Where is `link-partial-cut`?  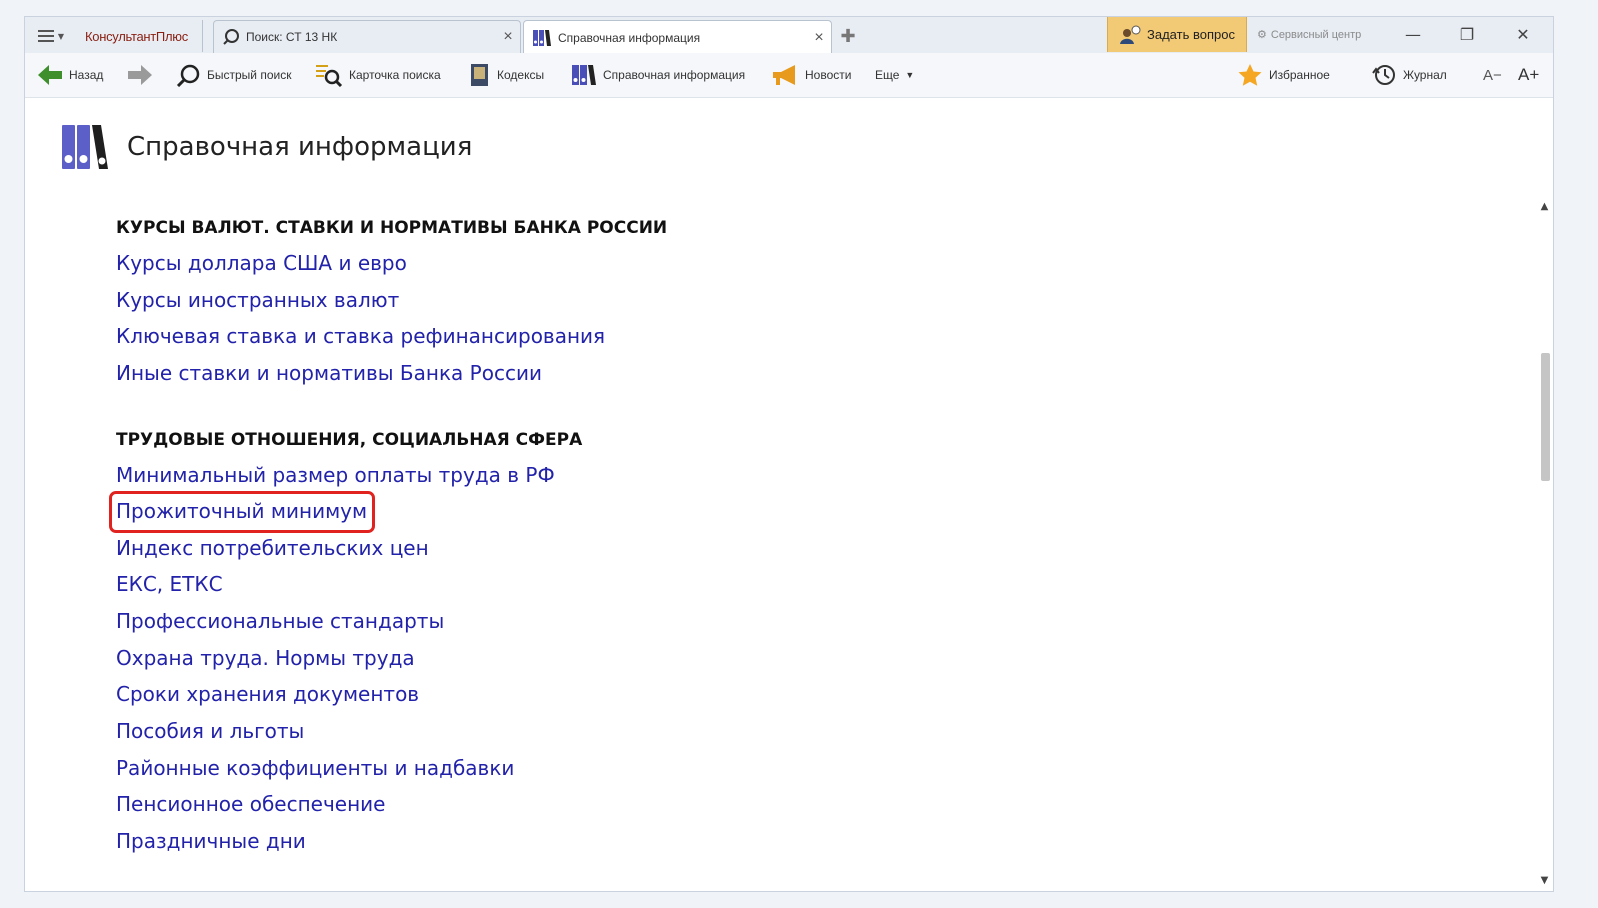
link-partial-cut is located at coordinates (119, 877).